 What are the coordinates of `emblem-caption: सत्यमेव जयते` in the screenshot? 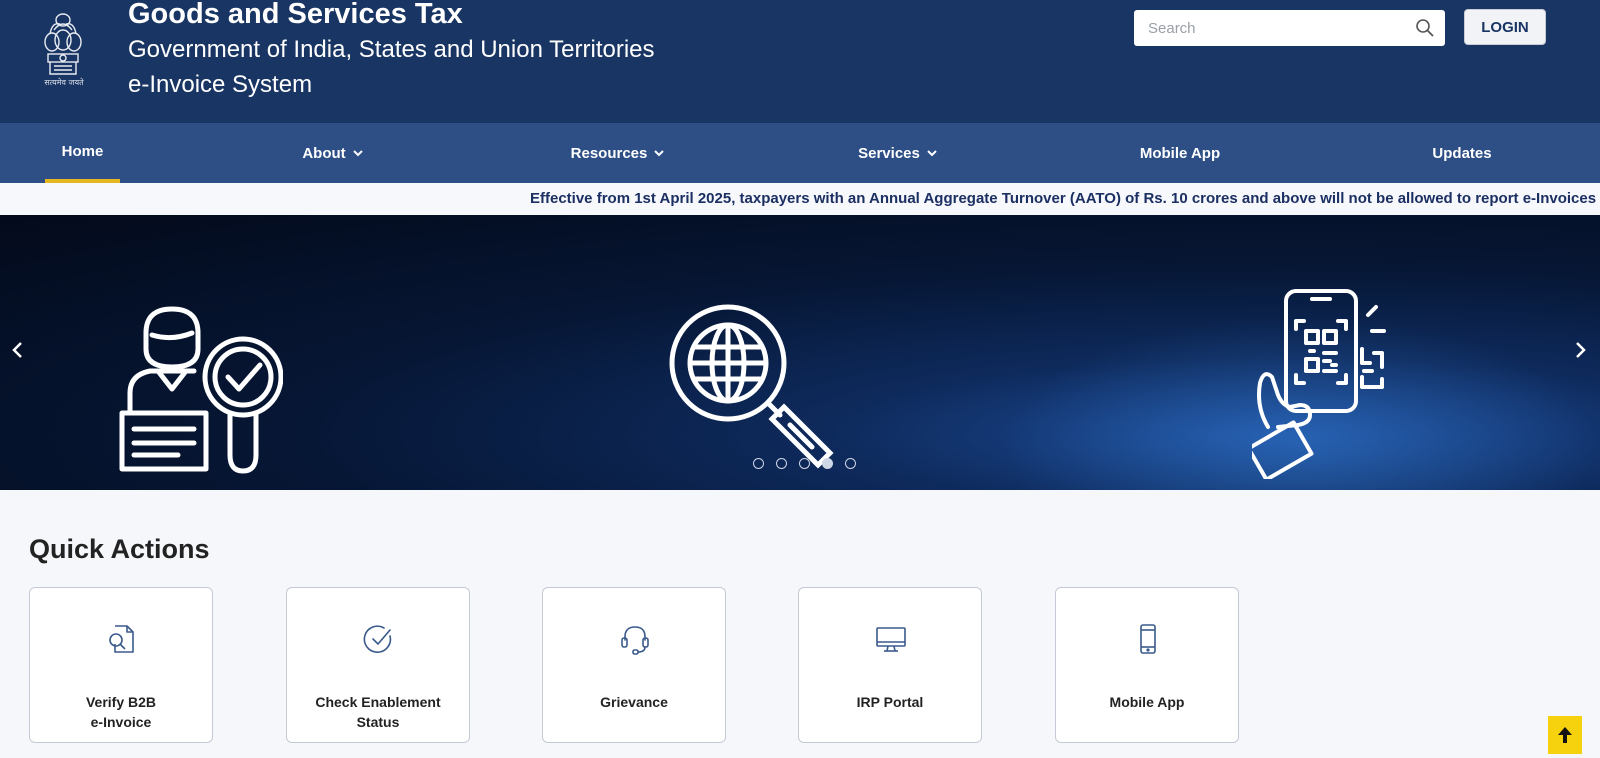 It's located at (64, 82).